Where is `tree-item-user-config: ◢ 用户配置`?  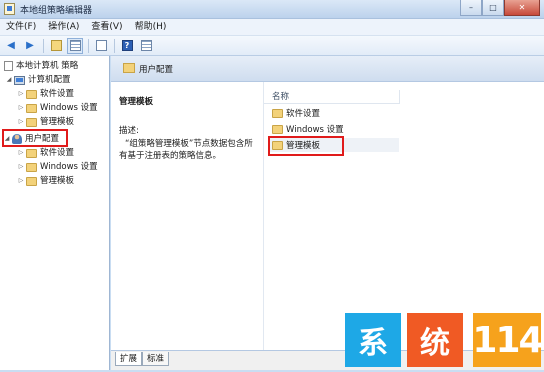
tree-item-user-config: ◢ 用户配置 is located at coordinates (31, 139).